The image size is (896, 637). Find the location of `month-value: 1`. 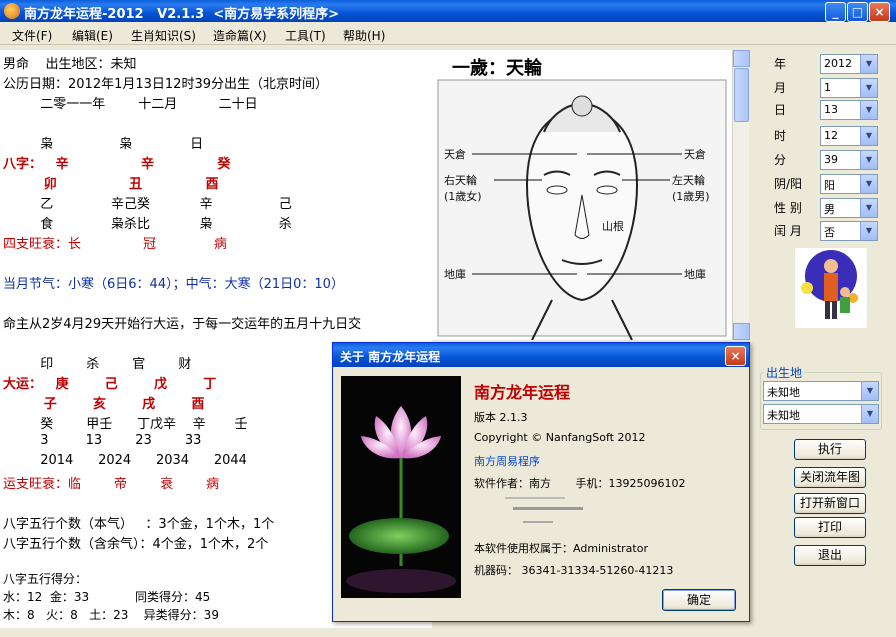

month-value: 1 is located at coordinates (827, 87).